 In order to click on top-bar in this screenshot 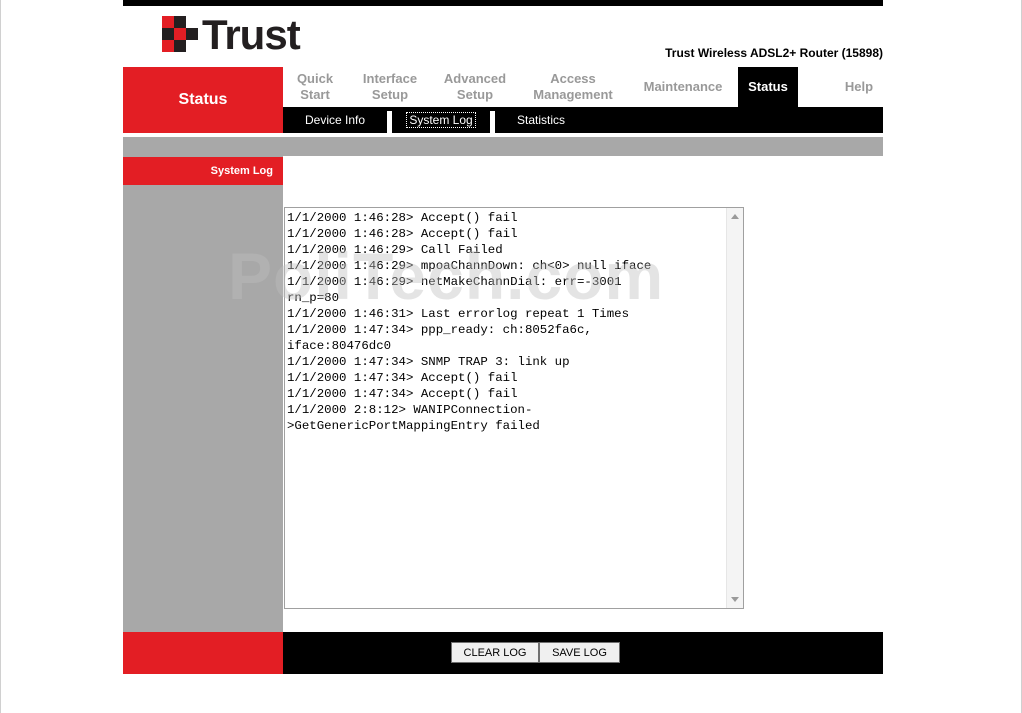, I will do `click(503, 3)`.